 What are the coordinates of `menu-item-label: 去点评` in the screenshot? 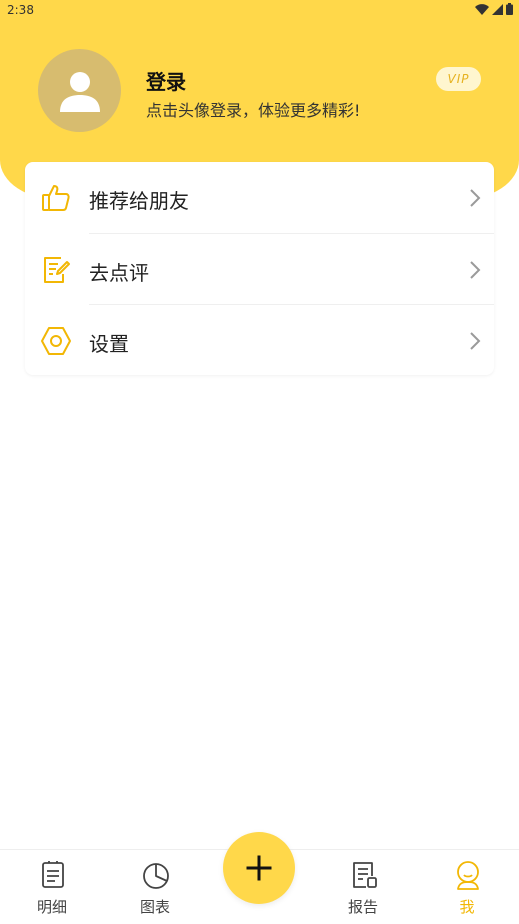 It's located at (119, 273).